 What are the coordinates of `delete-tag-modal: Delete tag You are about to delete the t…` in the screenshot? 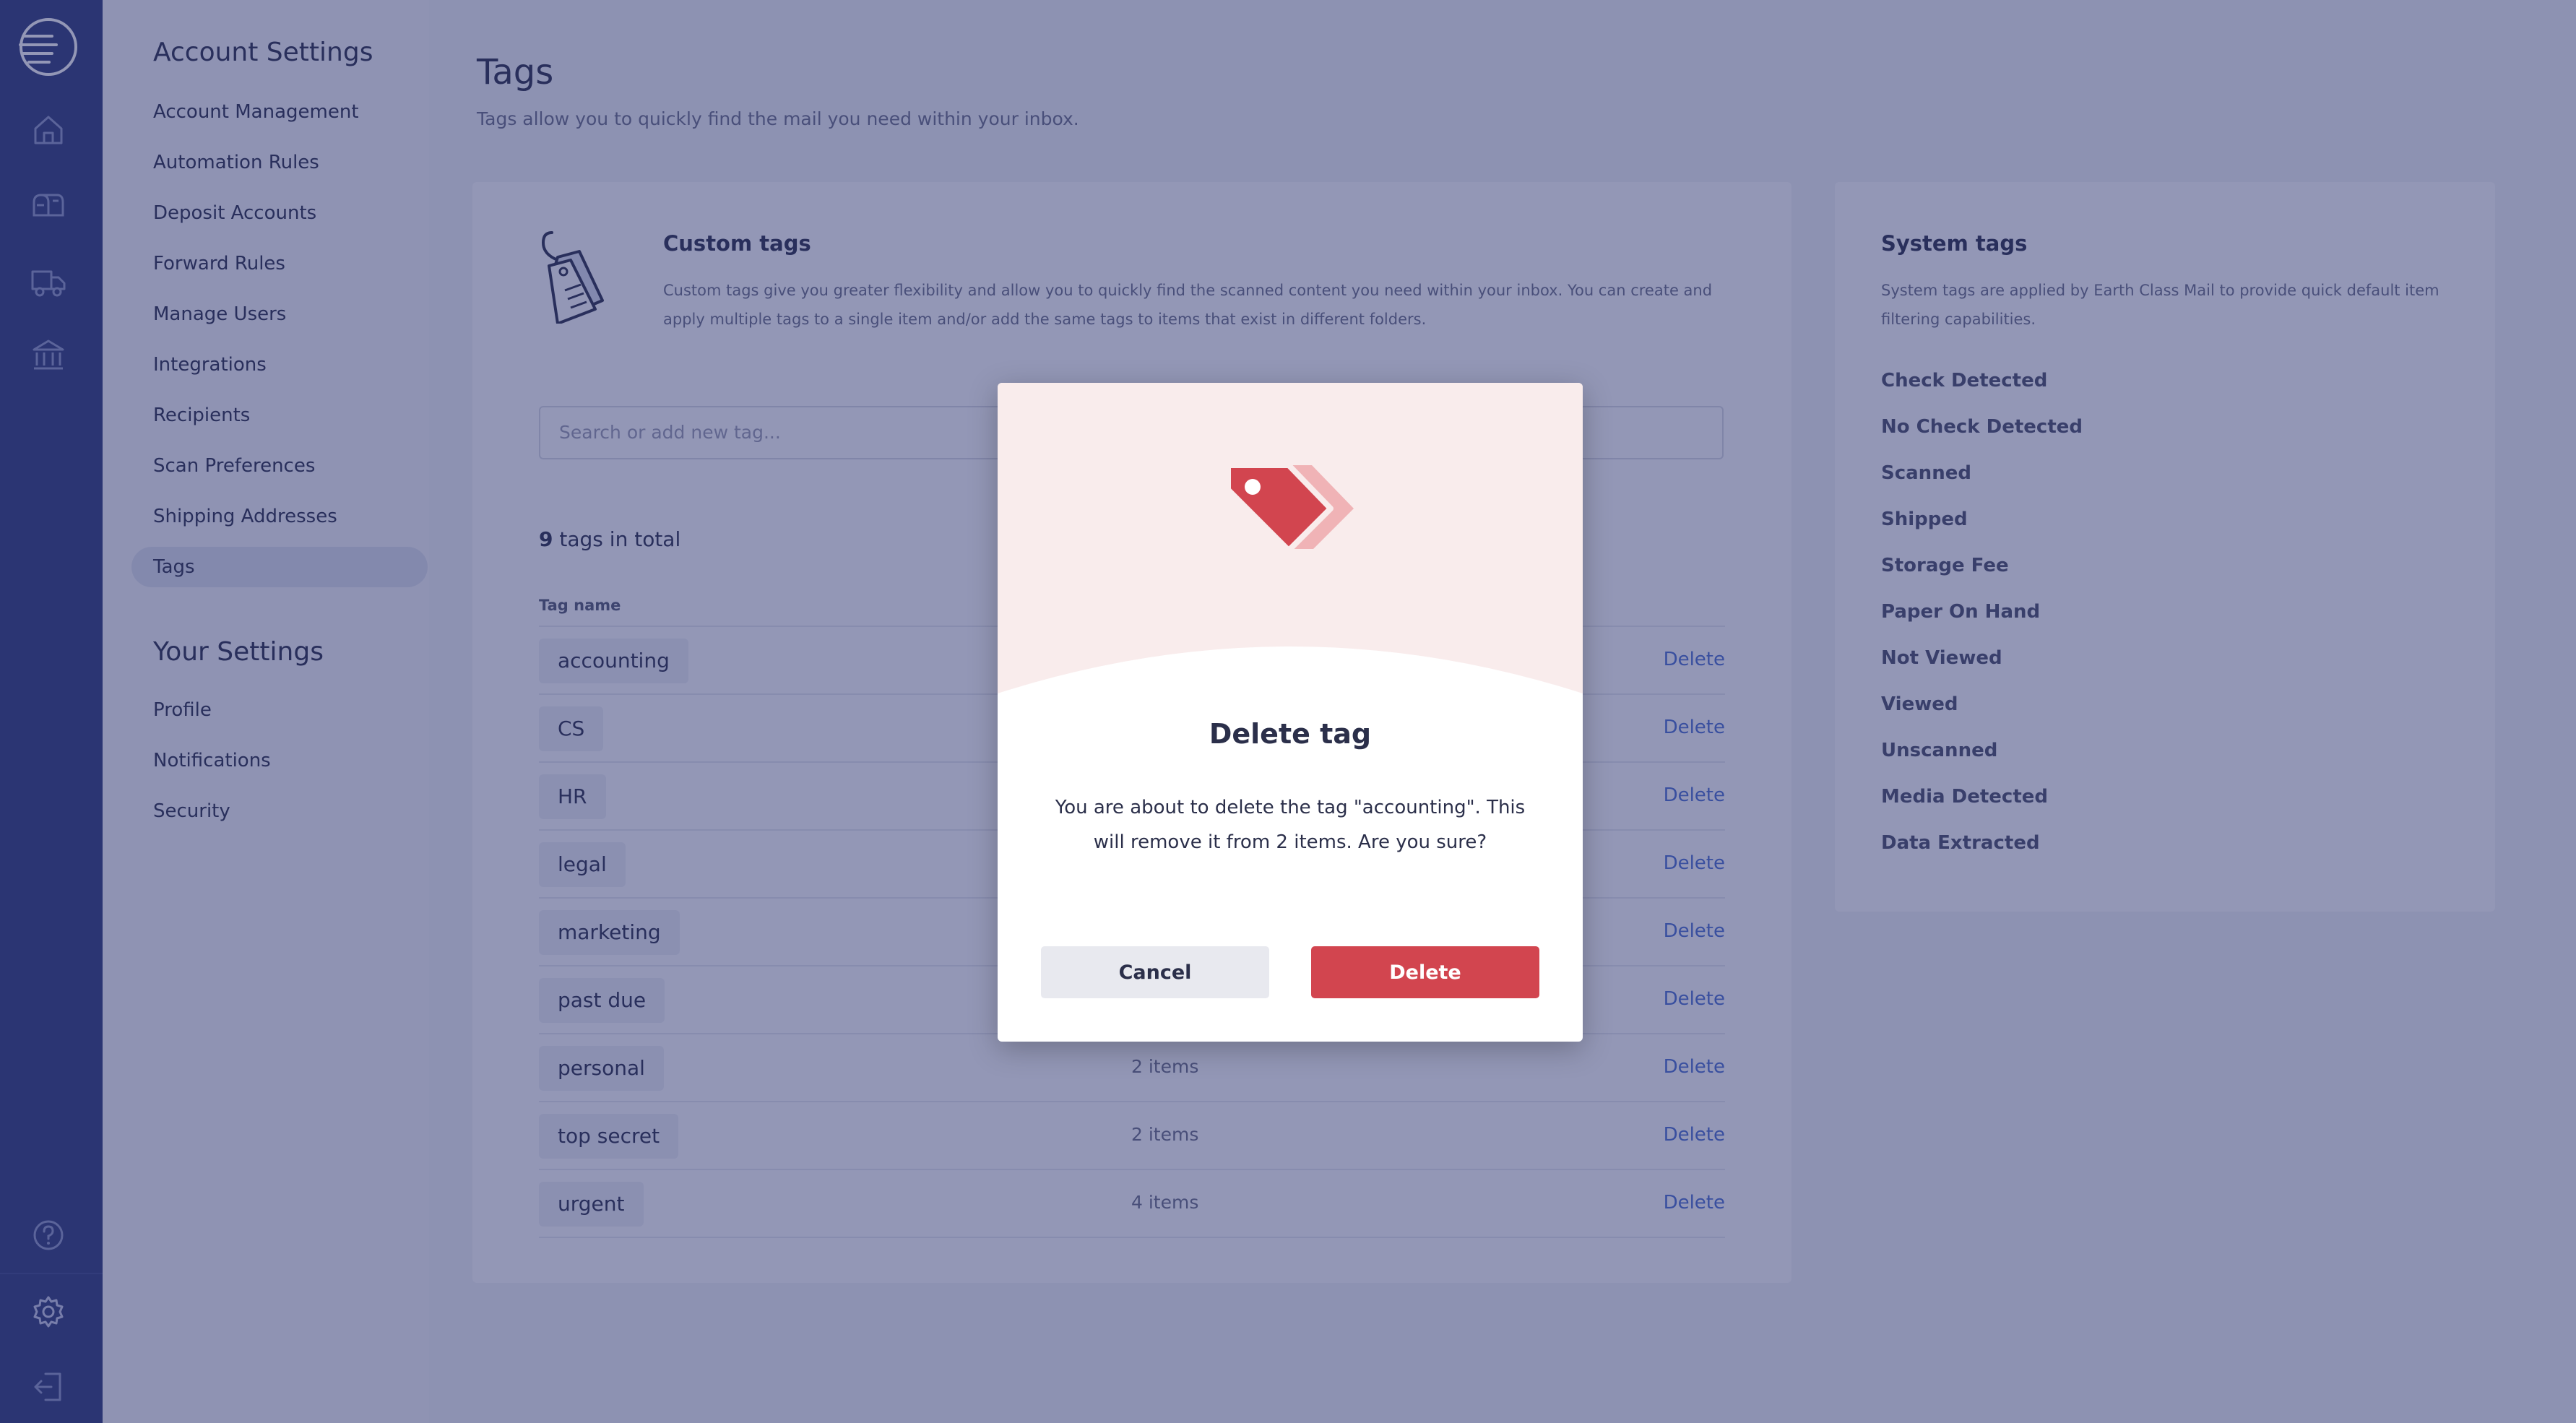 It's located at (1290, 712).